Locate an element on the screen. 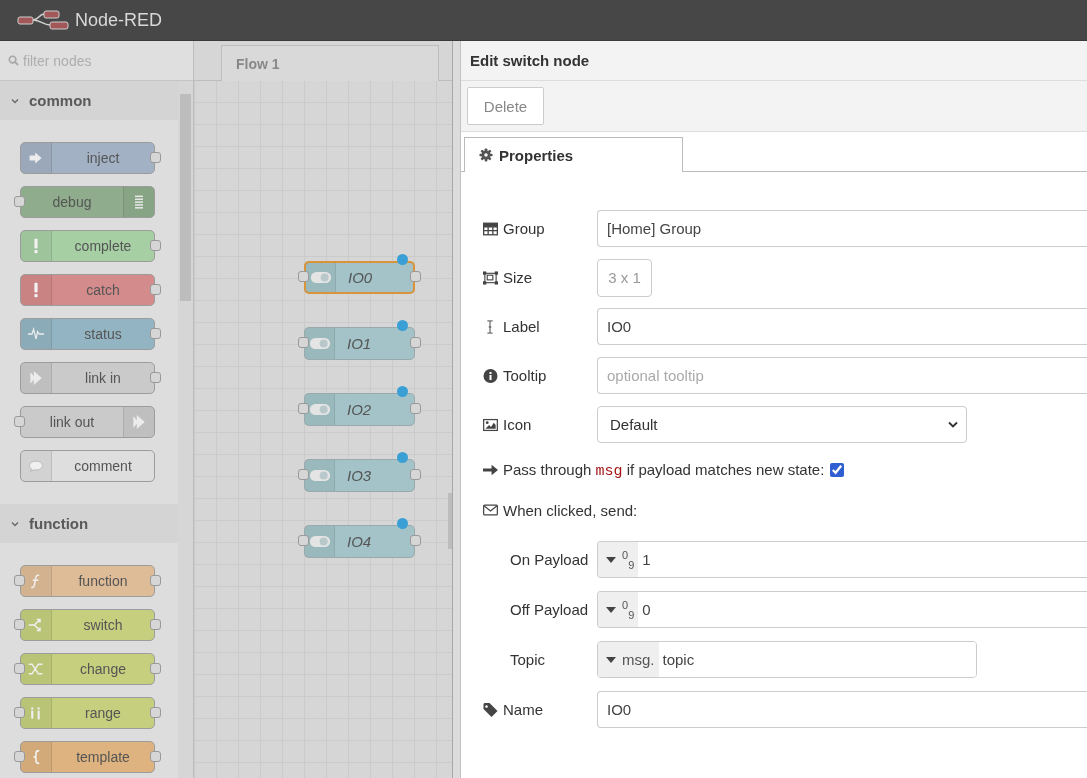 The image size is (1087, 778). palette-node: link out is located at coordinates (87, 422).